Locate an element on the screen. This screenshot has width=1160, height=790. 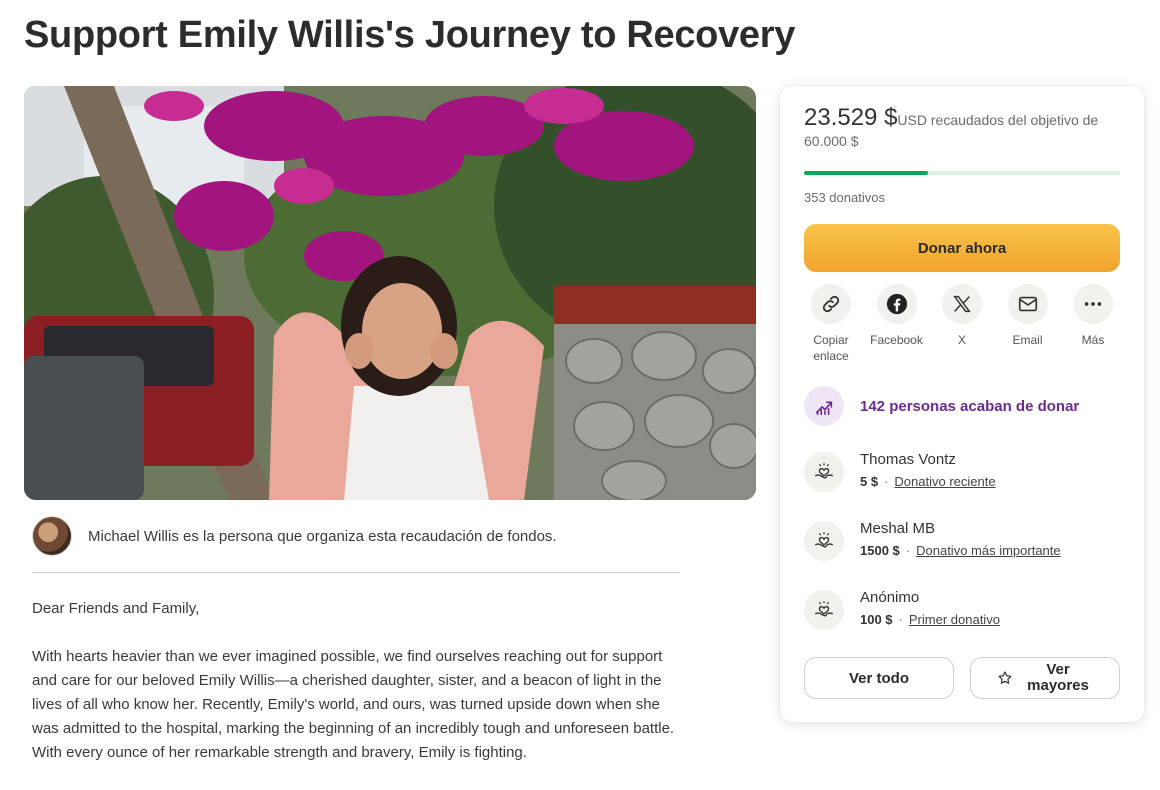
donor-tag-link: Donativo reciente is located at coordinates (944, 481).